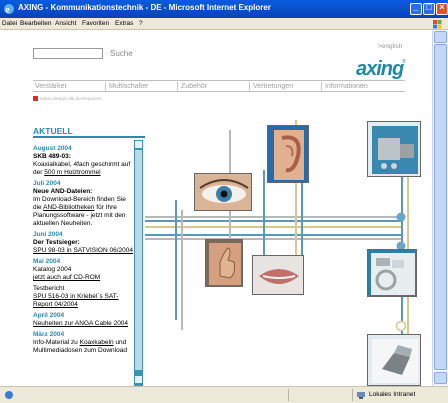 The image size is (448, 403). What do you see at coordinates (47, 261) in the screenshot?
I see `news-date: Mai 2004` at bounding box center [47, 261].